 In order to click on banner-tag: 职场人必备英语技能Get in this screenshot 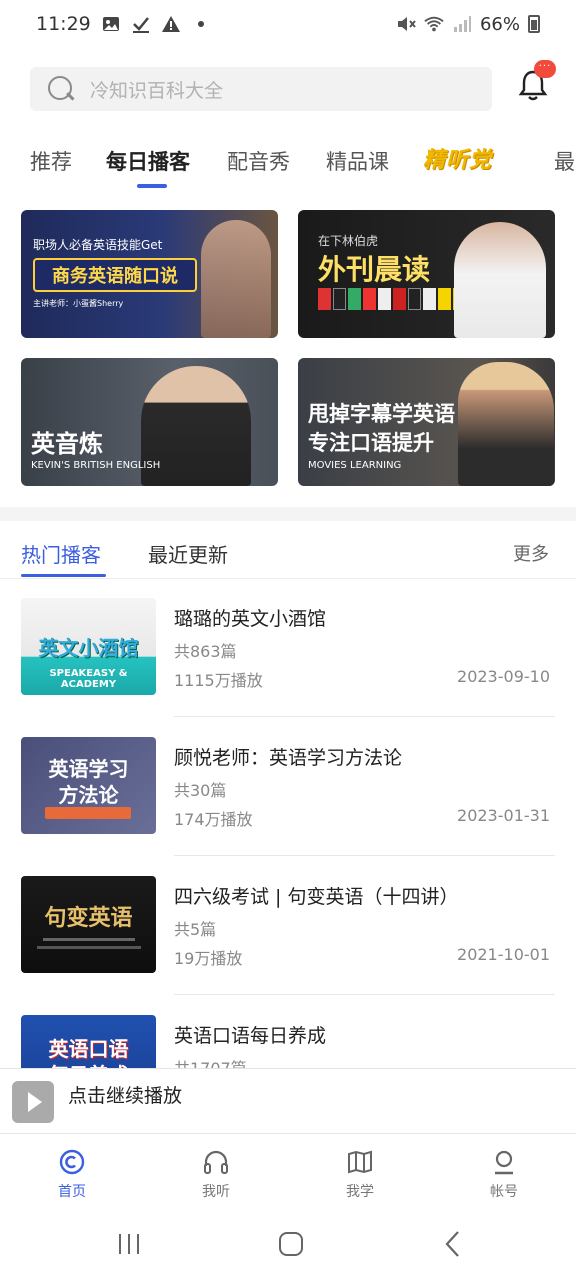, I will do `click(98, 245)`.